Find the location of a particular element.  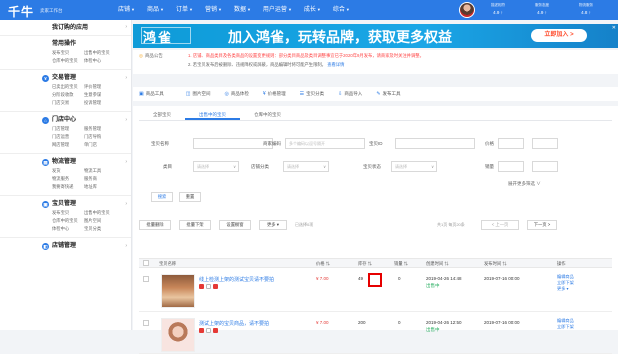

product-stock: 200 is located at coordinates (362, 322).